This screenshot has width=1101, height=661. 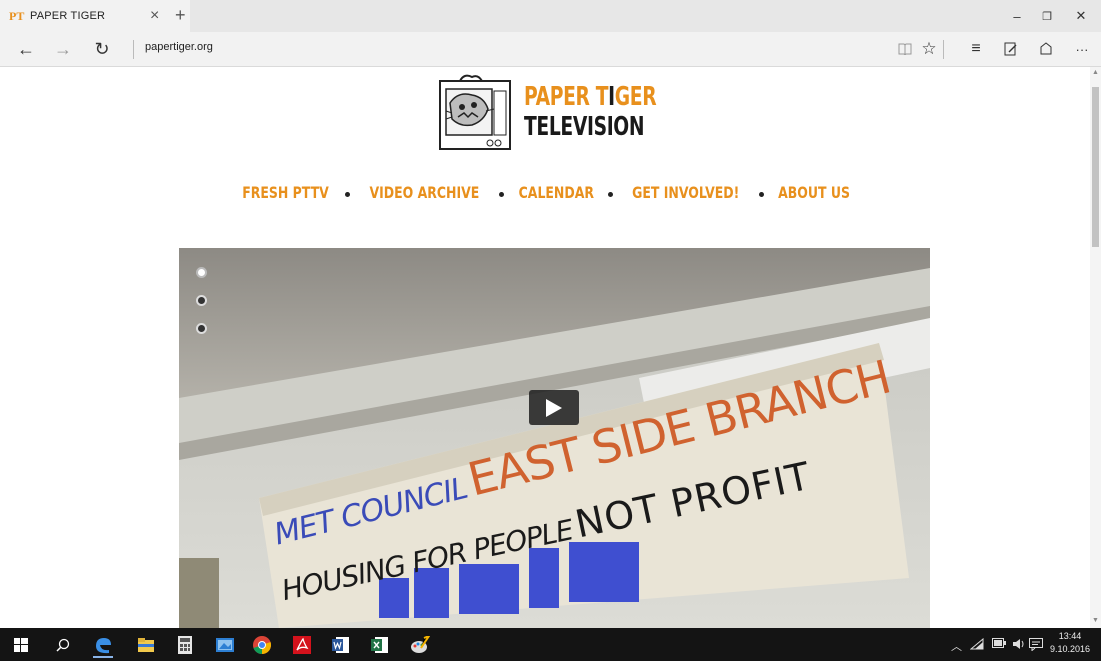 What do you see at coordinates (1095, 72) in the screenshot?
I see `scroll-up-icon: ▲` at bounding box center [1095, 72].